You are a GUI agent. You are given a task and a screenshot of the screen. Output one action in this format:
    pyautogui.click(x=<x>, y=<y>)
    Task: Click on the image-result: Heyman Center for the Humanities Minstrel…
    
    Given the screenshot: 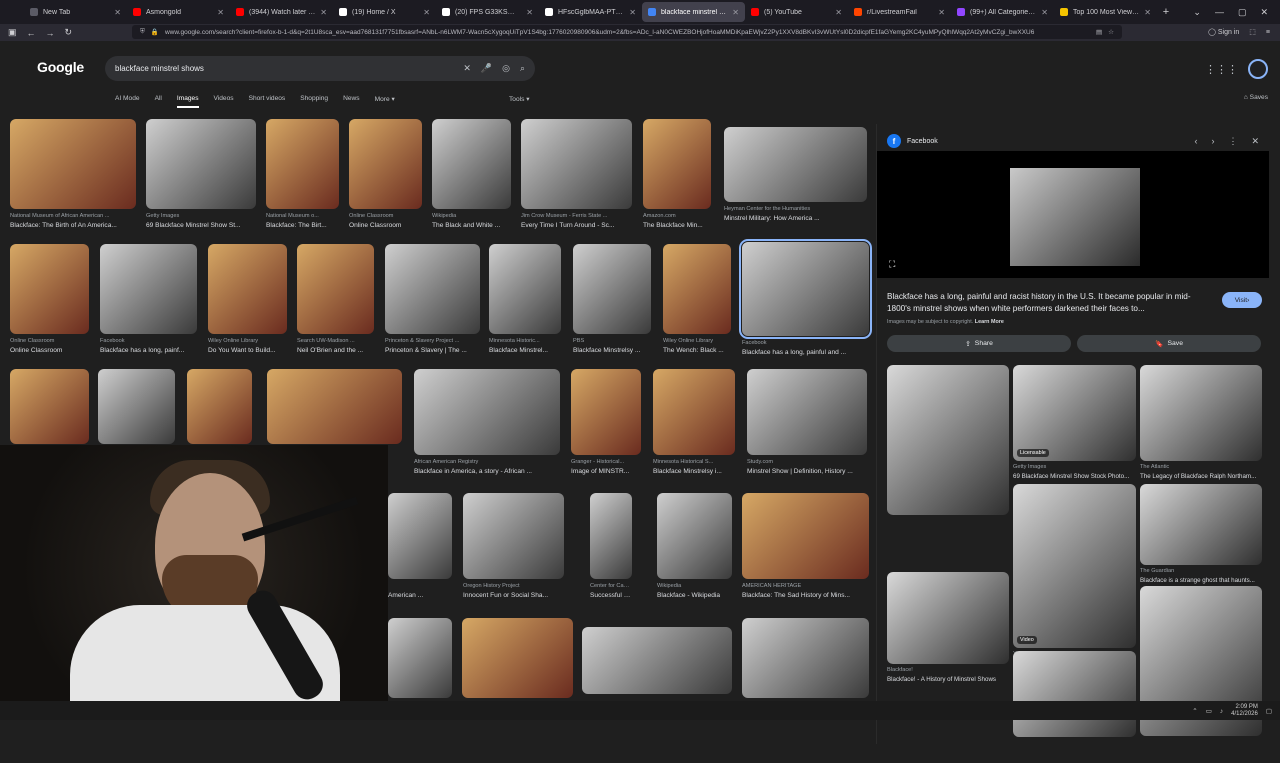 What is the action you would take?
    pyautogui.click(x=795, y=179)
    